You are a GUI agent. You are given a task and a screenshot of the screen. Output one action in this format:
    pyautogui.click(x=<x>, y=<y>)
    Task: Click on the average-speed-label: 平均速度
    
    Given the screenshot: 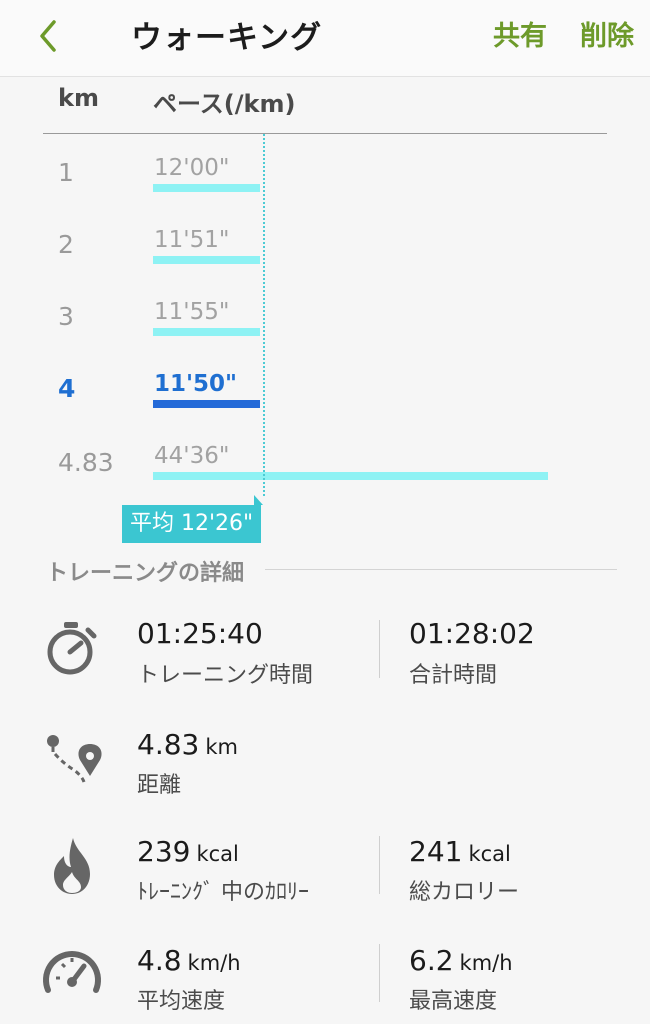 What is the action you would take?
    pyautogui.click(x=181, y=1001)
    